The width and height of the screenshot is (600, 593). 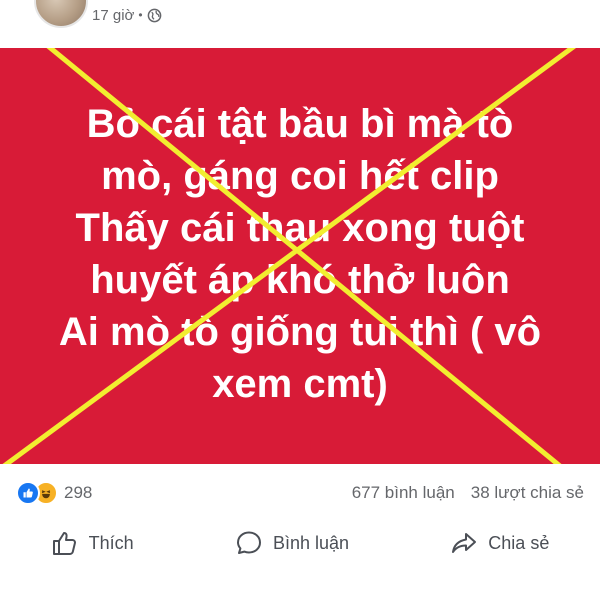 I want to click on like-label: Thích, so click(x=111, y=542).